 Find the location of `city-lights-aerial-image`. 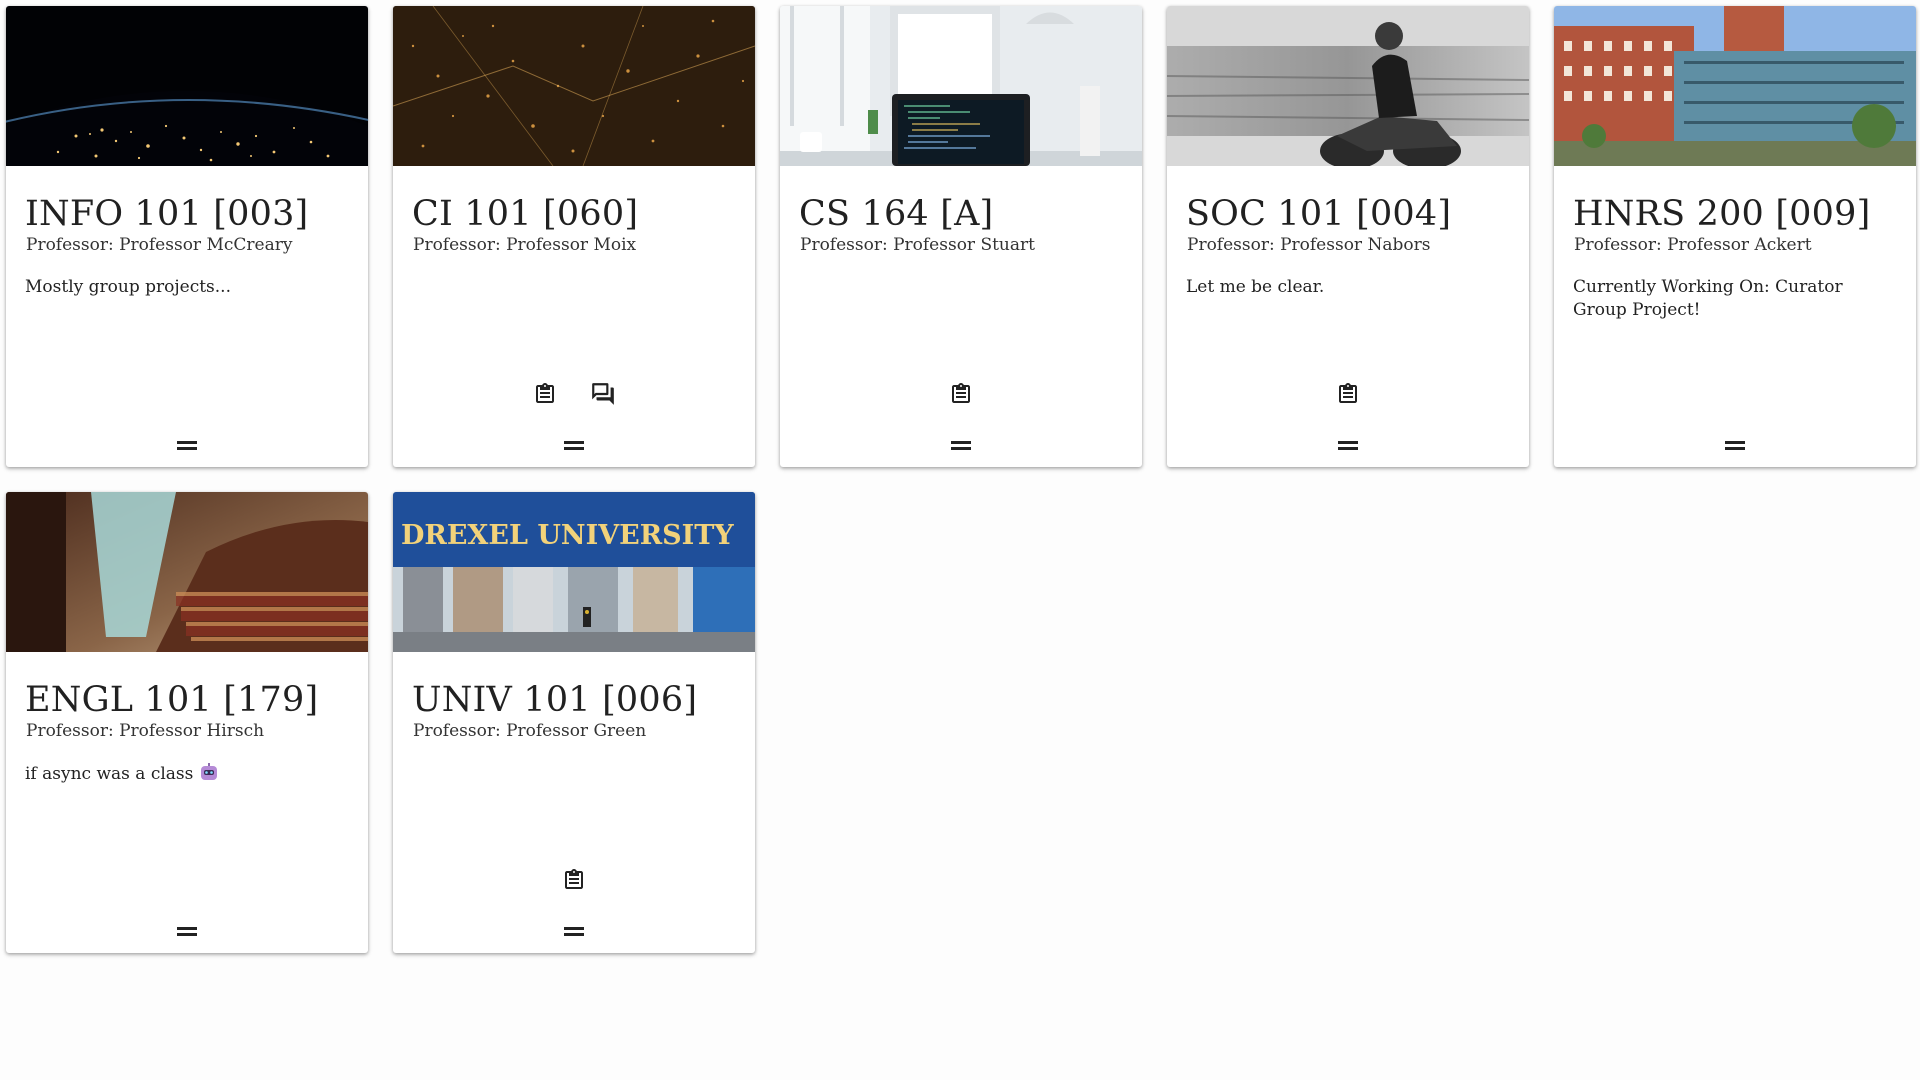

city-lights-aerial-image is located at coordinates (574, 86).